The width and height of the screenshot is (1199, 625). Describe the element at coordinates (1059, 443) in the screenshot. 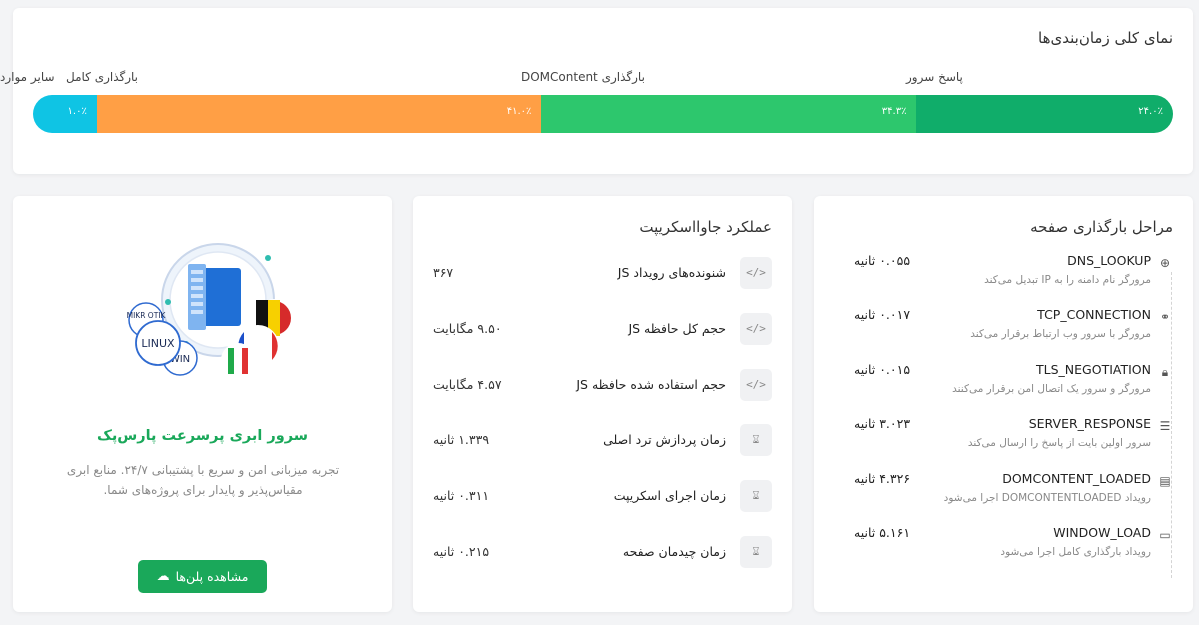

I see `stage-description: سرور اولین بایت از پاسخ را ارسال می‌کند` at that location.